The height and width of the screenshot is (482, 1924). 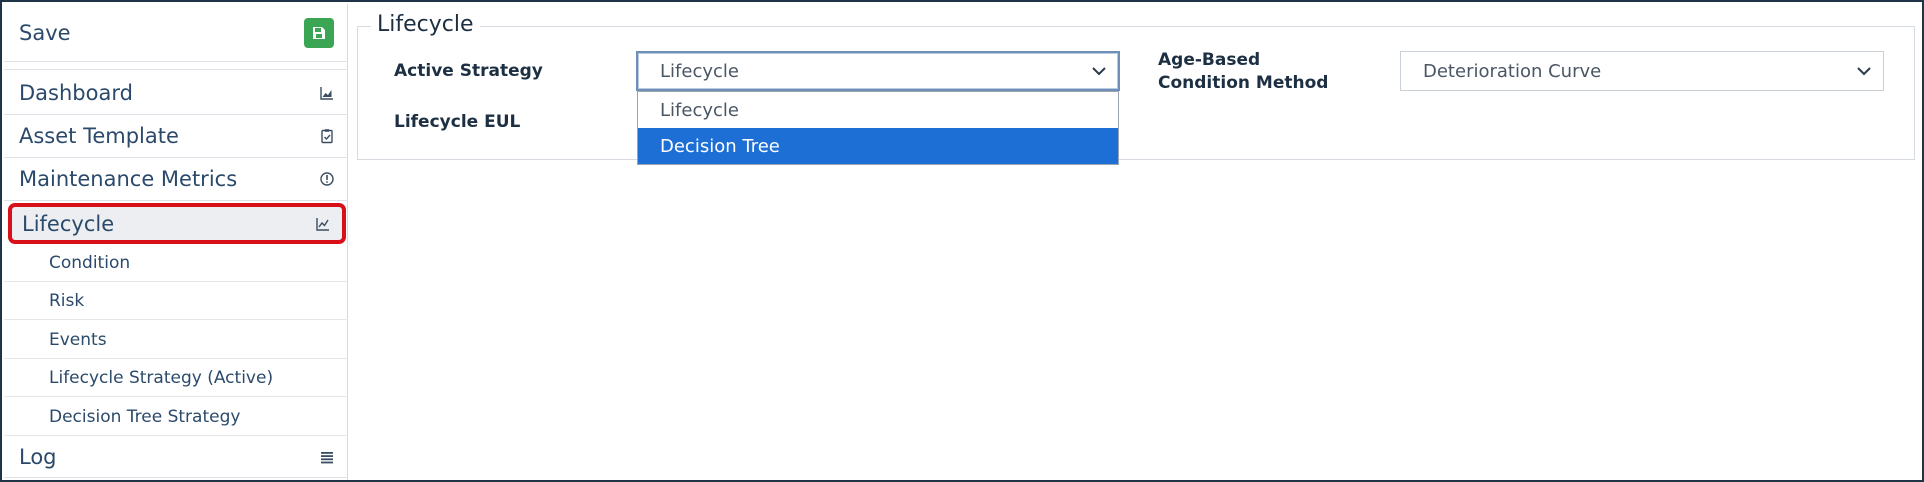 I want to click on clipboard-check-icon, so click(x=327, y=136).